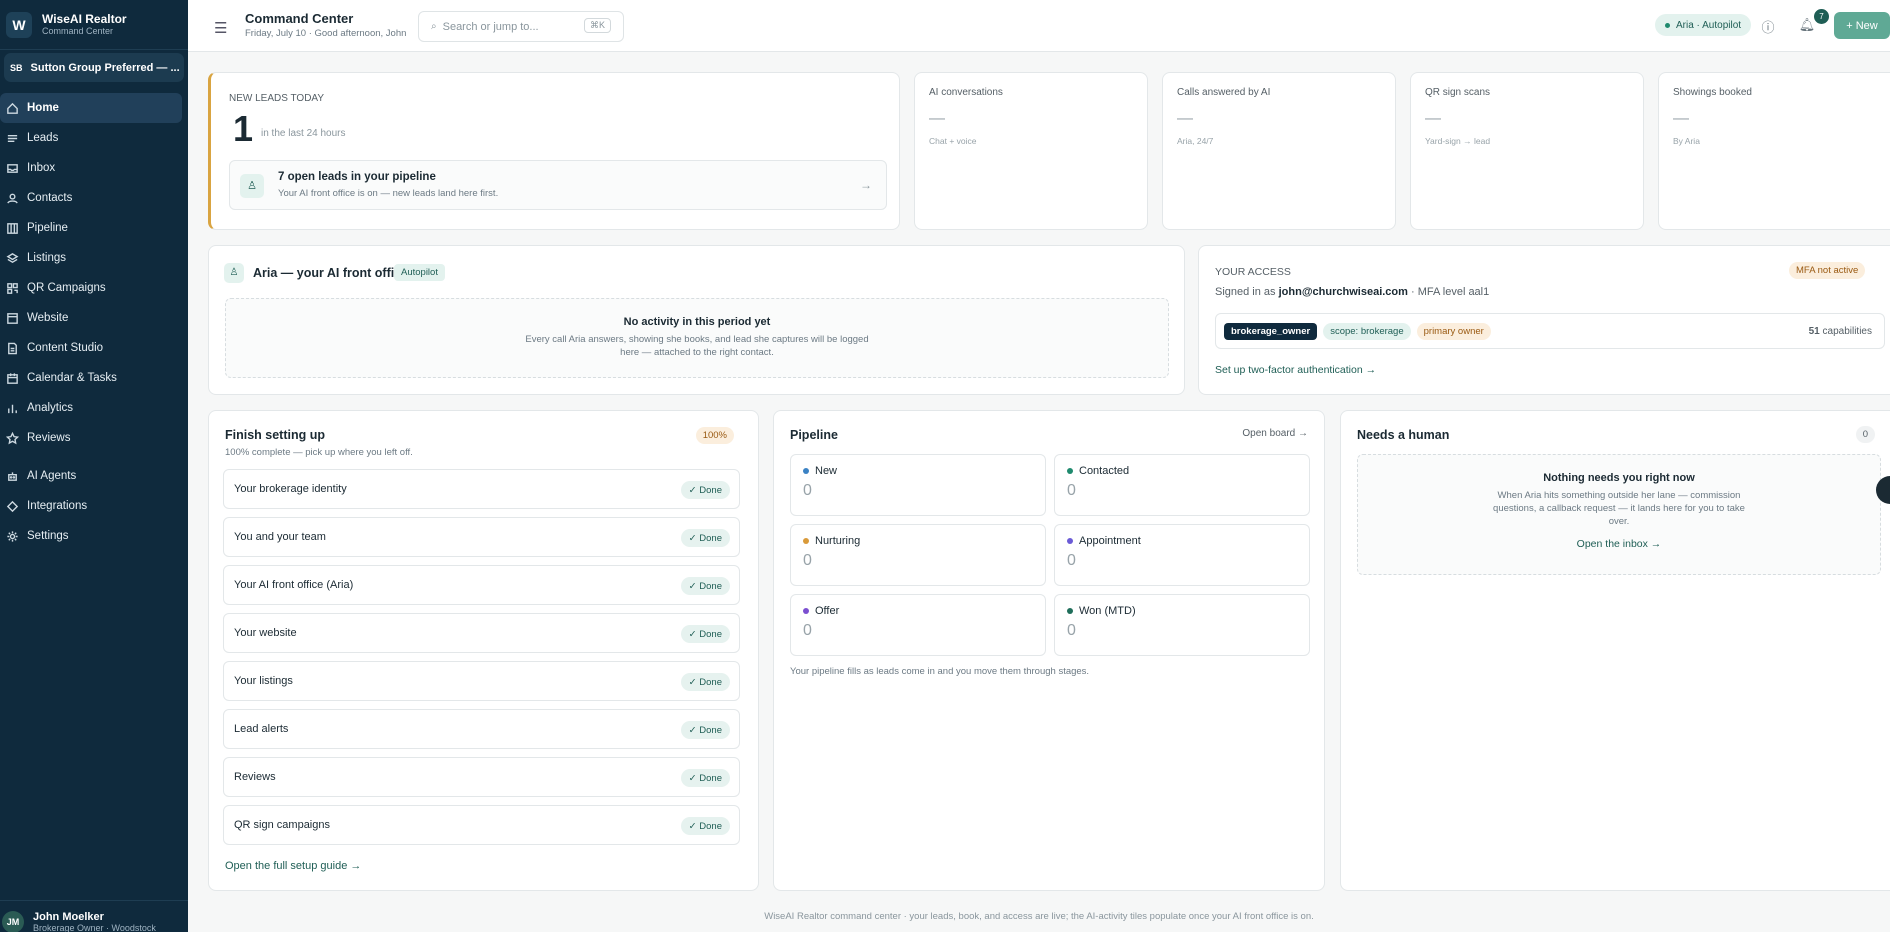  What do you see at coordinates (293, 866) in the screenshot?
I see `setup-guide-link: Open the full setup guide →` at bounding box center [293, 866].